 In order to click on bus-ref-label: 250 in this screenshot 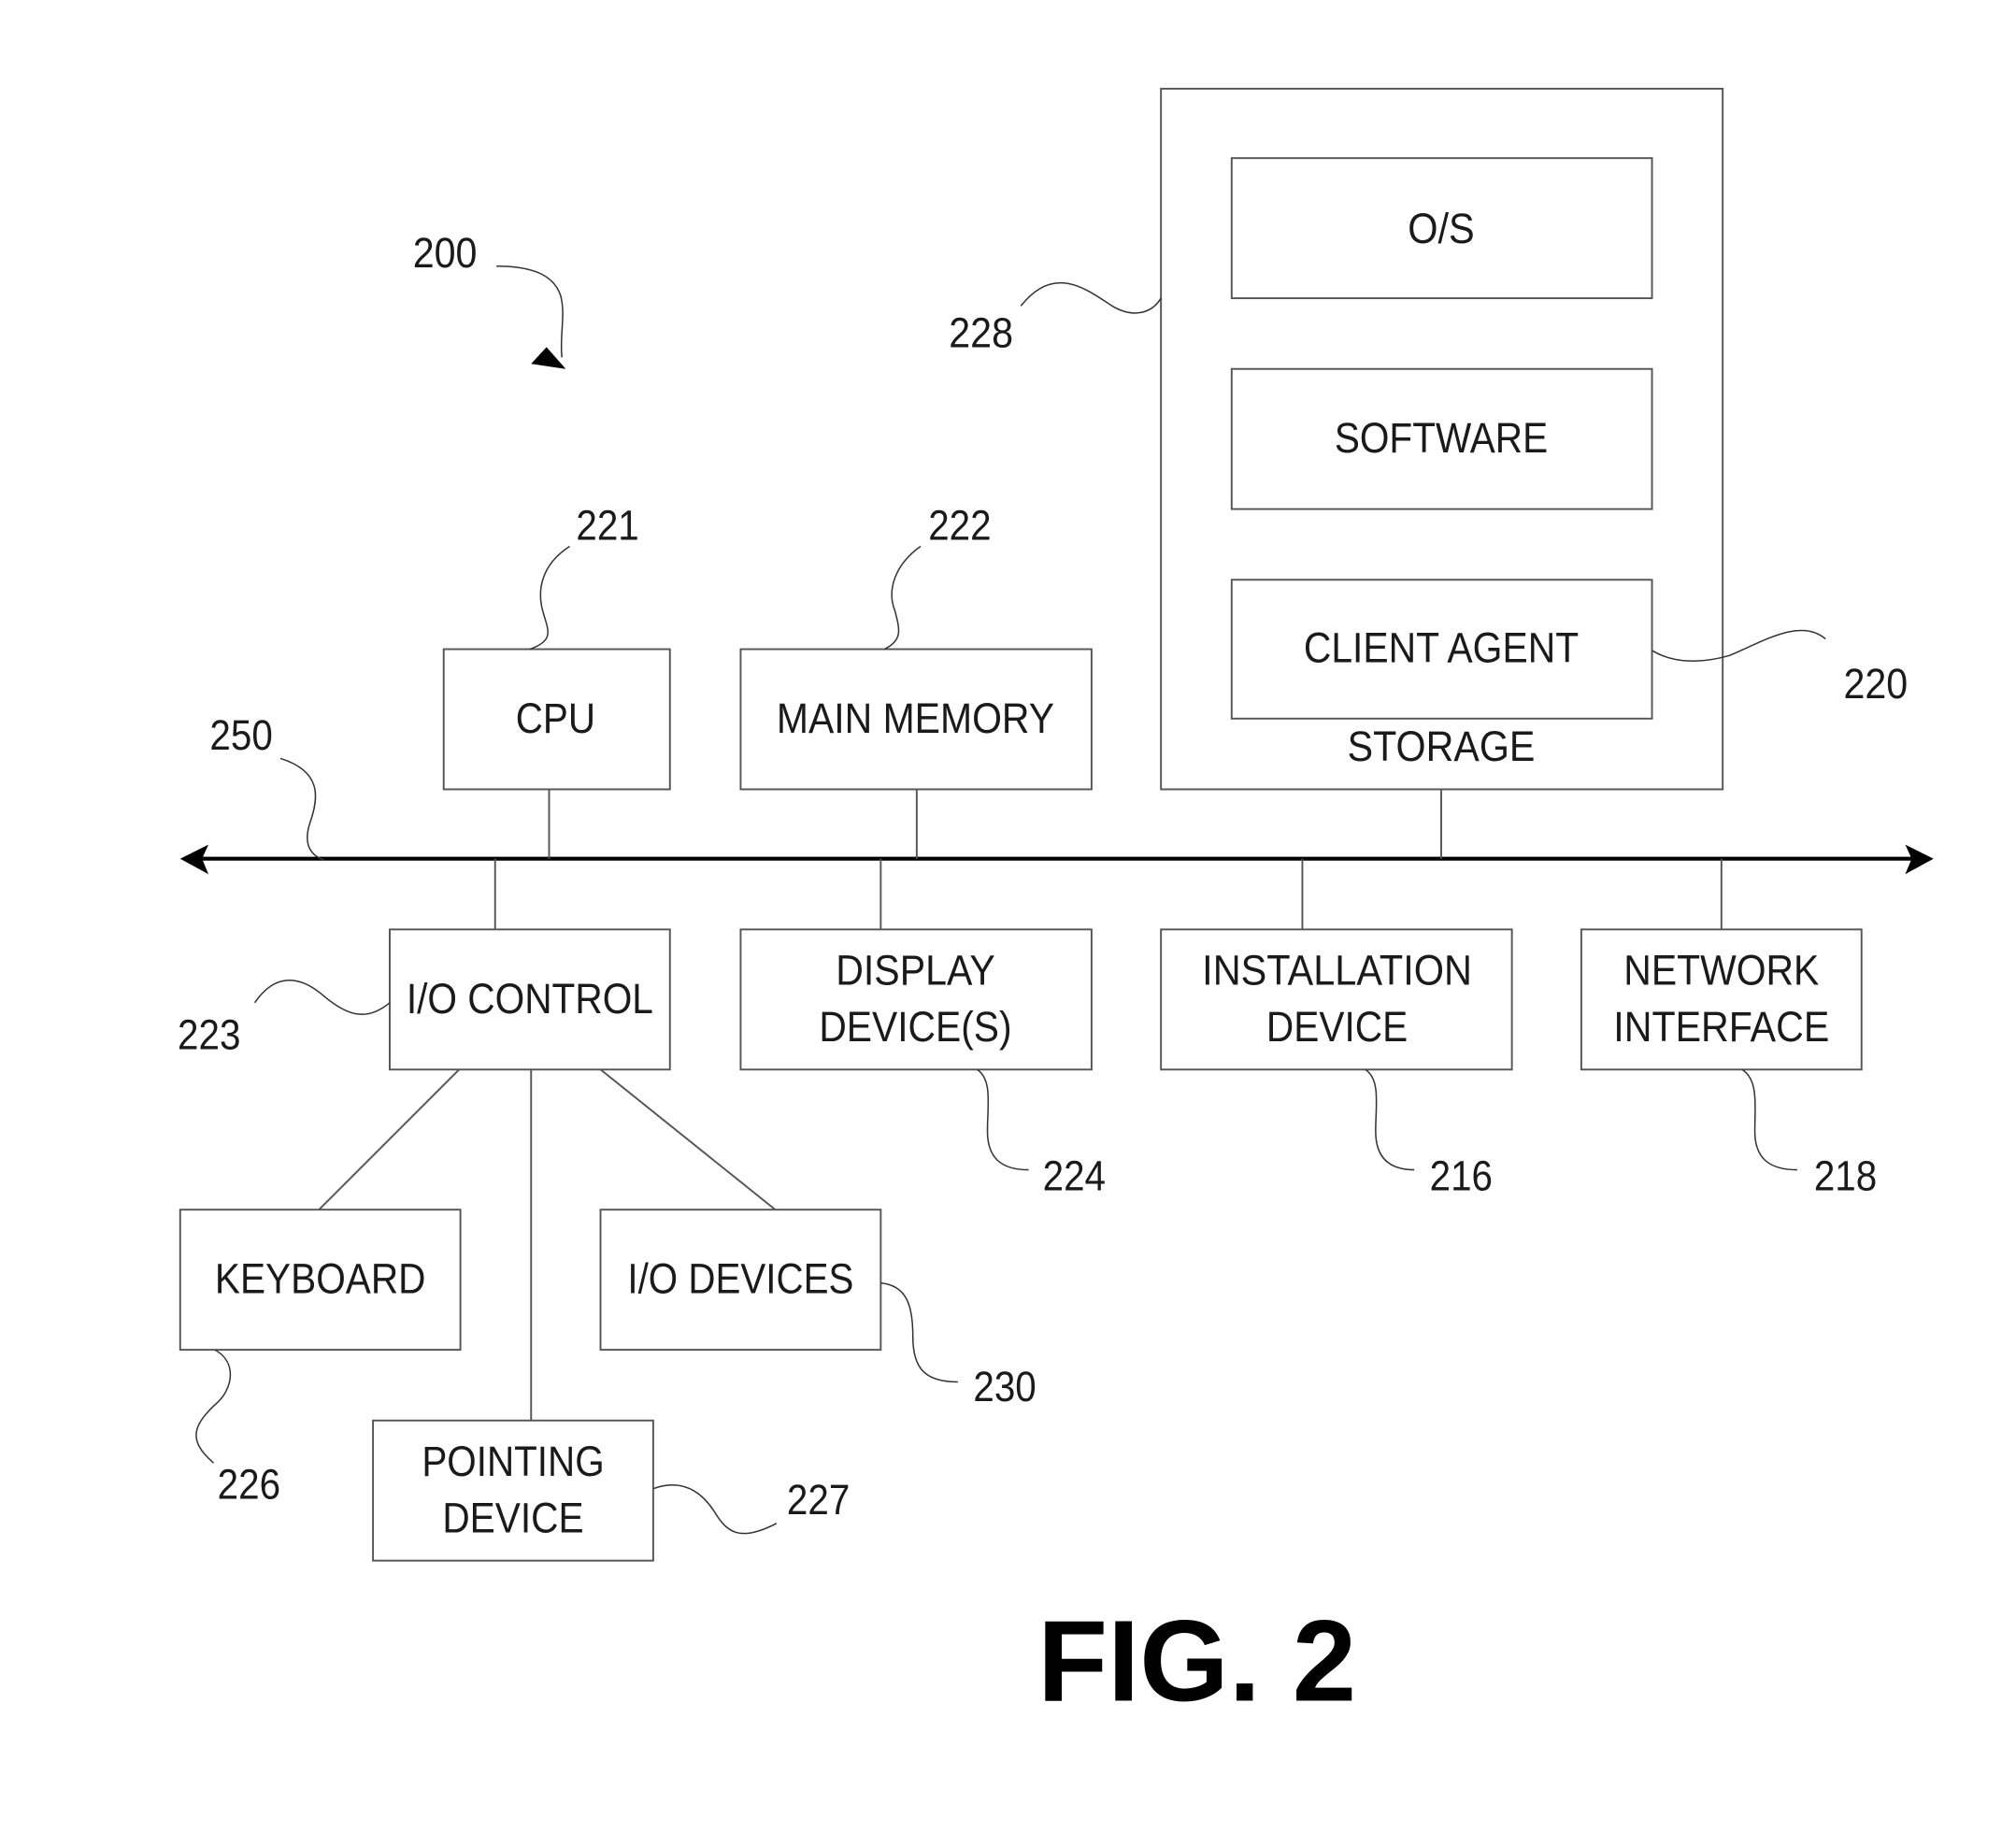, I will do `click(240, 735)`.